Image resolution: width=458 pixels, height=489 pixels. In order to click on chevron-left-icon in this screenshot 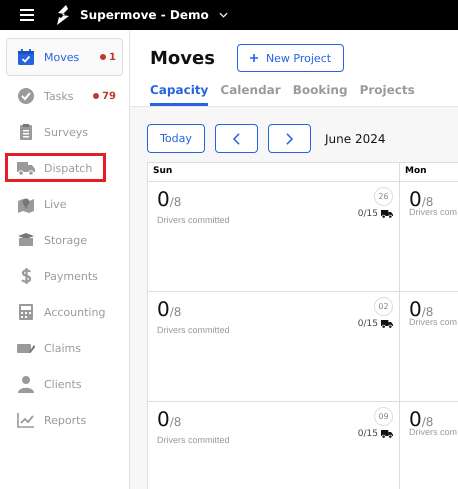, I will do `click(236, 138)`.